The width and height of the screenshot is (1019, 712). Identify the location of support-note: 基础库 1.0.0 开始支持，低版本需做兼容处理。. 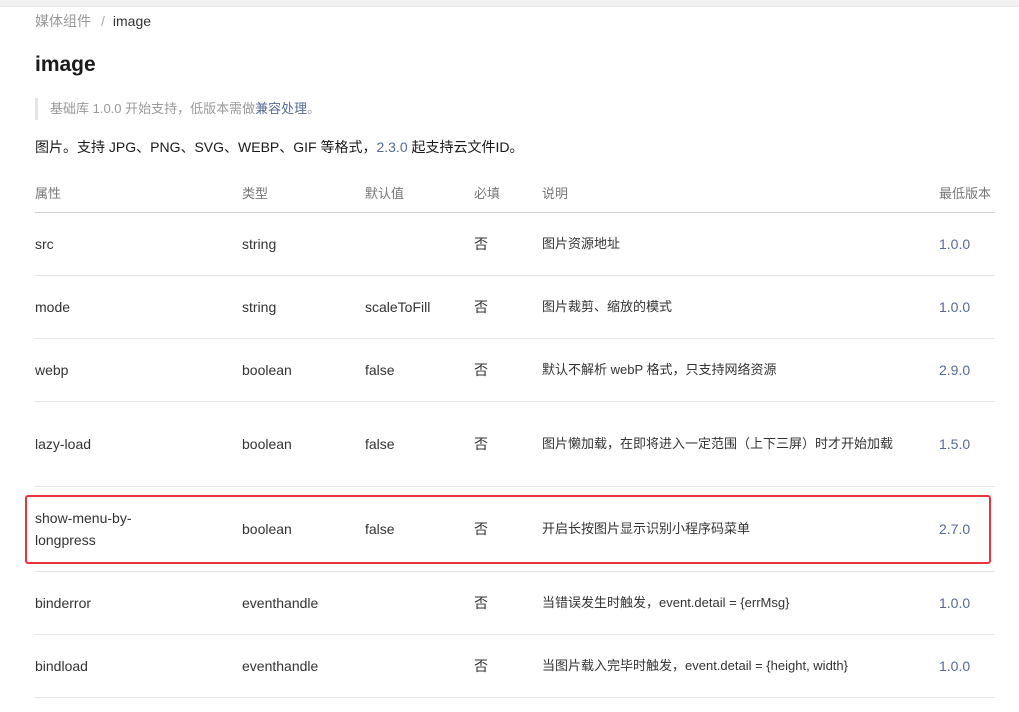
(177, 109).